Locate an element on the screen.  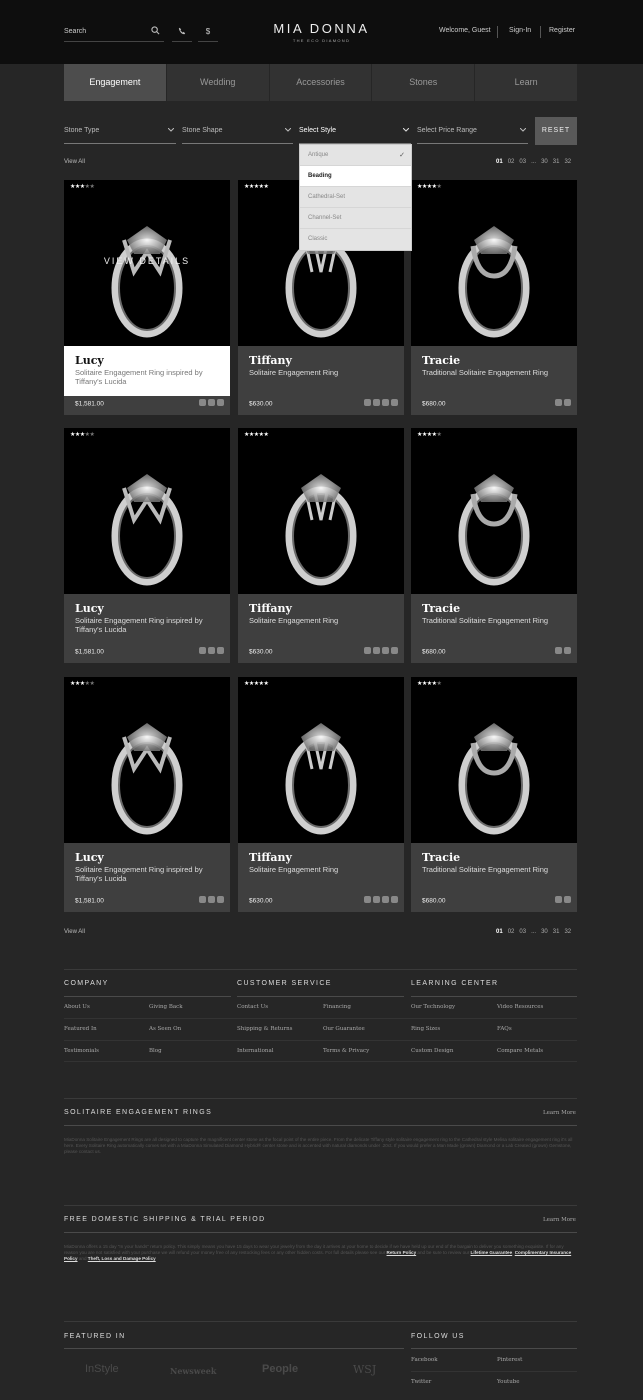
theft-policy-link: Theft, Loss and Damage Policy is located at coordinates (122, 1258).